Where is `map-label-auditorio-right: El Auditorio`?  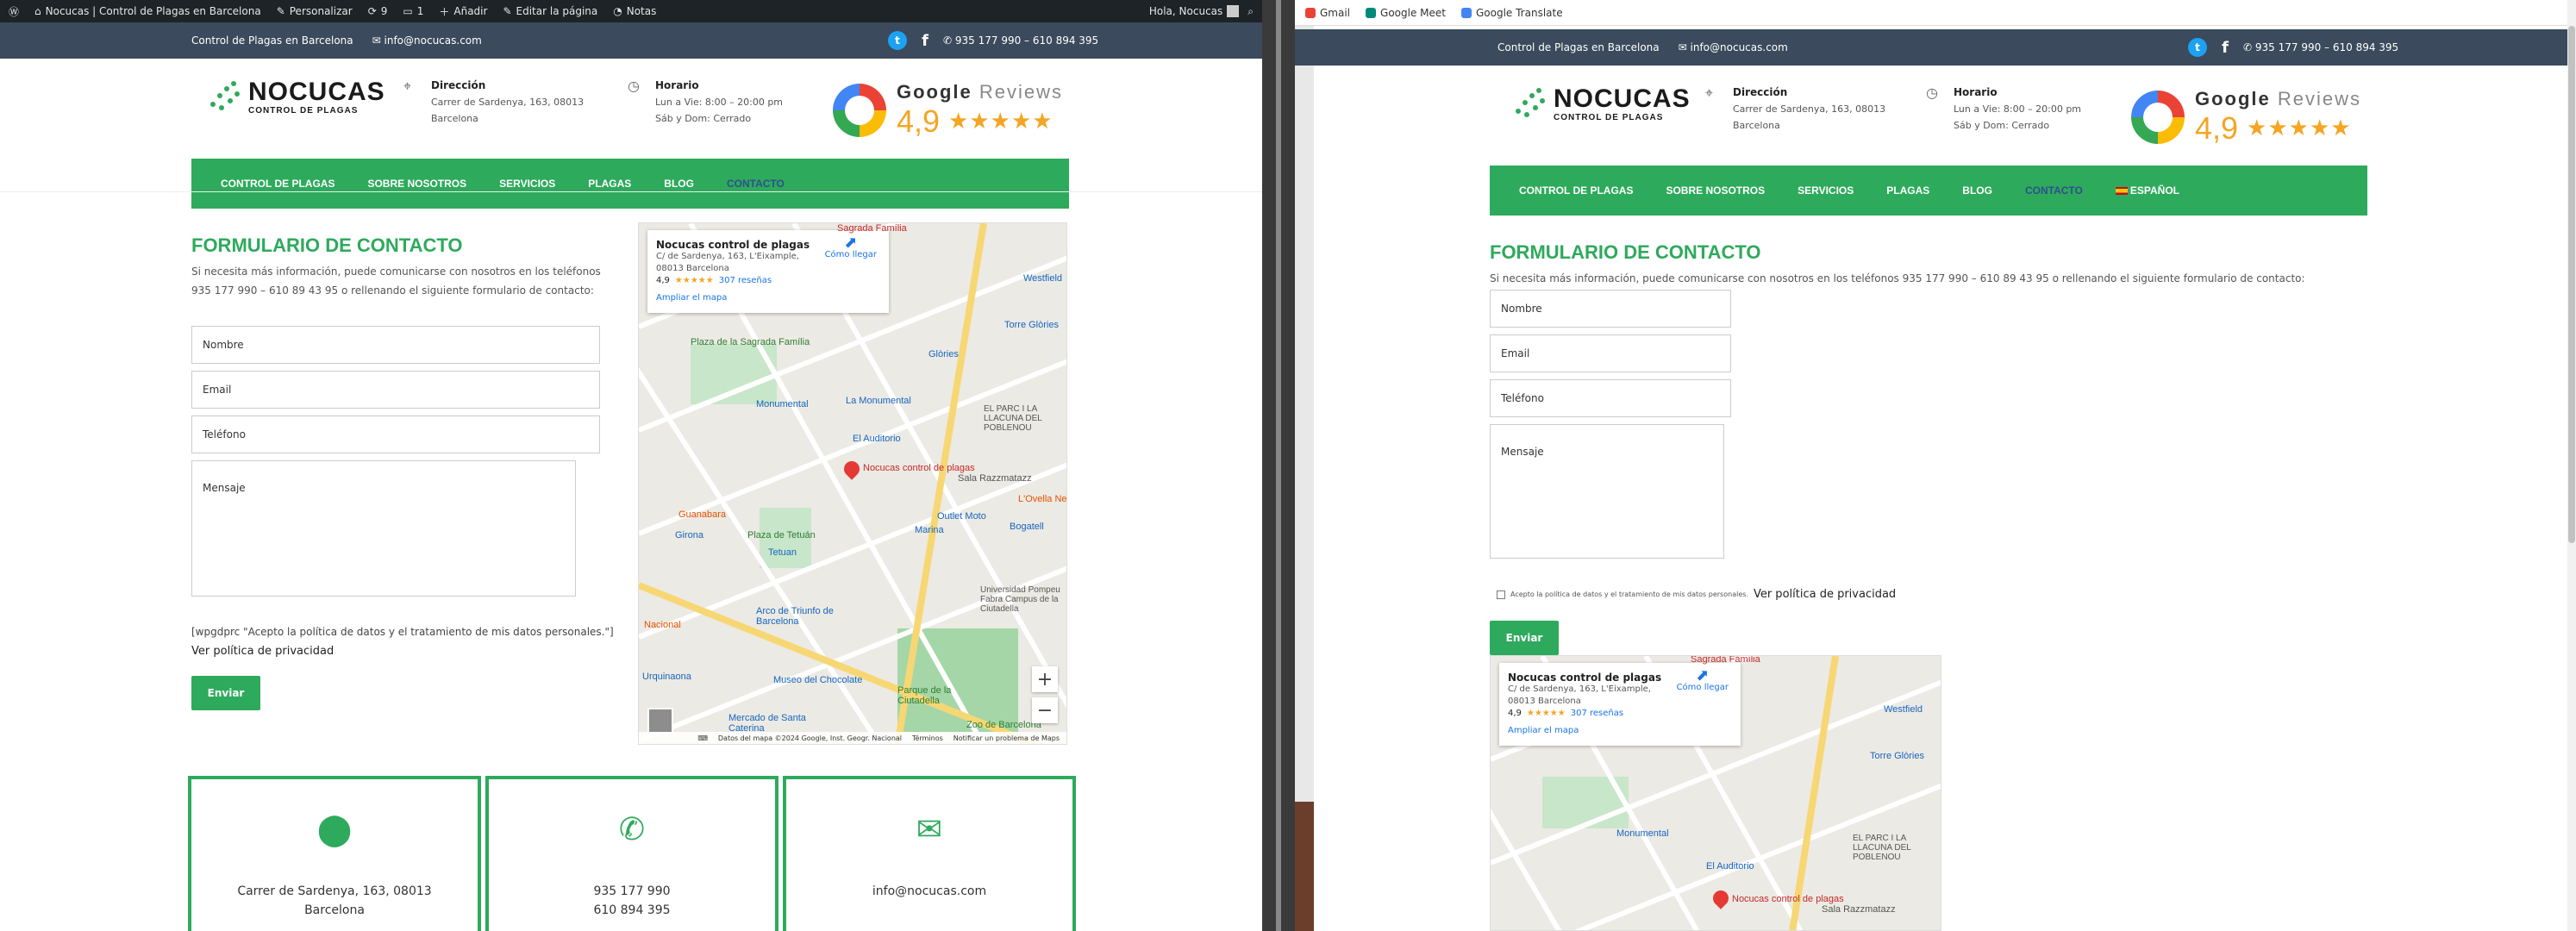
map-label-auditorio-right: El Auditorio is located at coordinates (1730, 866).